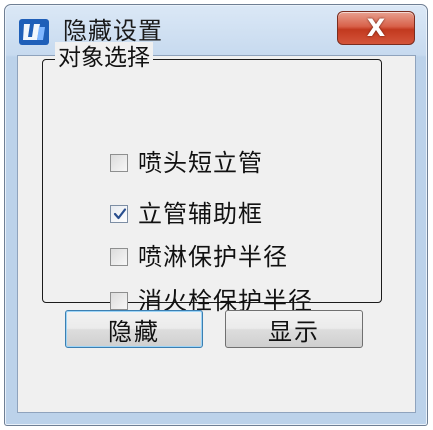 This screenshot has width=433, height=430. I want to click on checkbox-sprinkler-short-riser: 喷头短立管, so click(186, 163).